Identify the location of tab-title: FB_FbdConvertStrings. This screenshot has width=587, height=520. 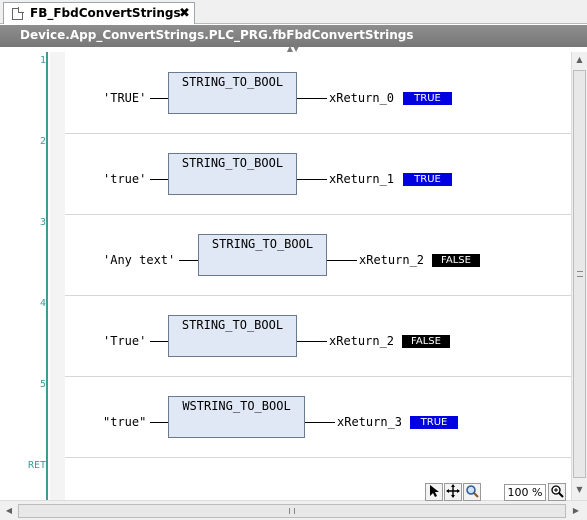
(105, 13).